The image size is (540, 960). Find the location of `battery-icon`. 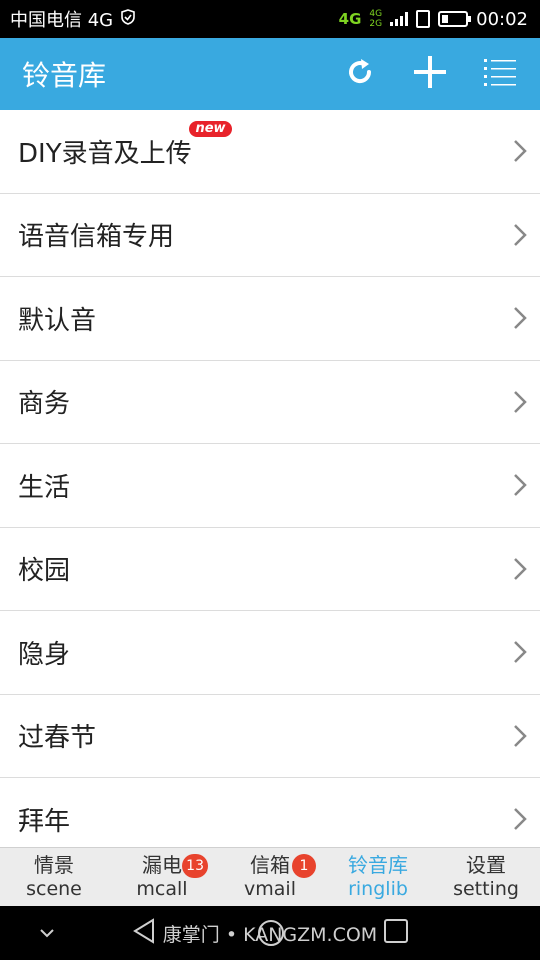

battery-icon is located at coordinates (455, 19).